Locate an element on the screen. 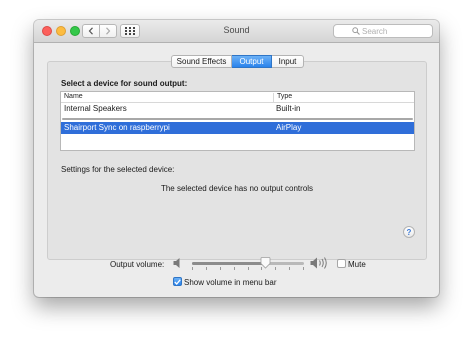 The width and height of the screenshot is (474, 347). title-bar: Sound Search is located at coordinates (236, 31).